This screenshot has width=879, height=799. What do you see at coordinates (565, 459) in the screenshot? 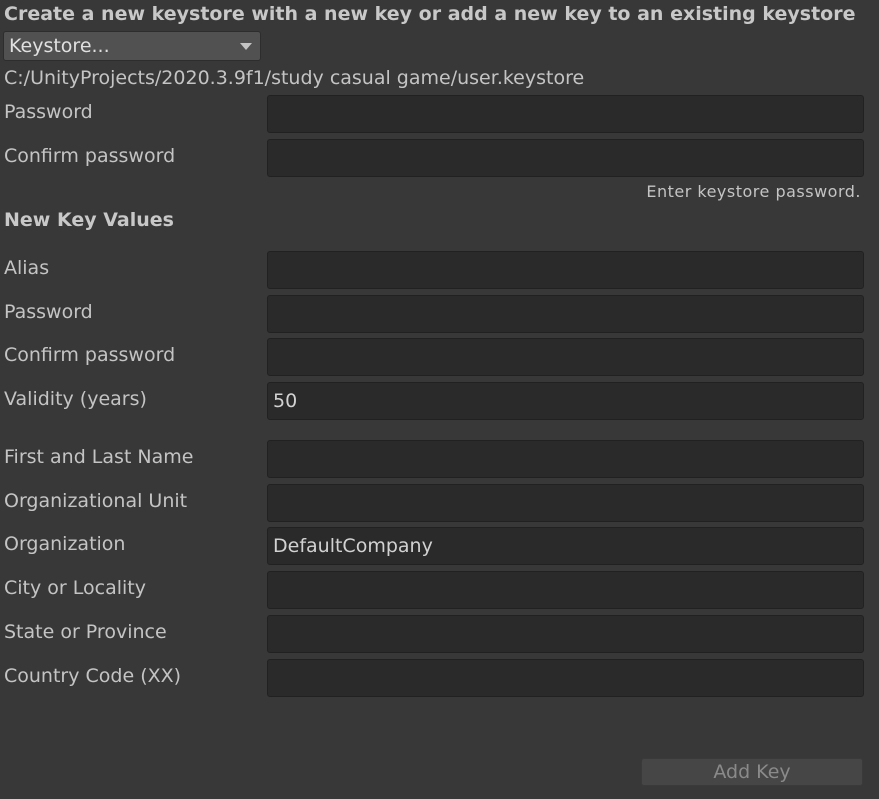
I see `name-input` at bounding box center [565, 459].